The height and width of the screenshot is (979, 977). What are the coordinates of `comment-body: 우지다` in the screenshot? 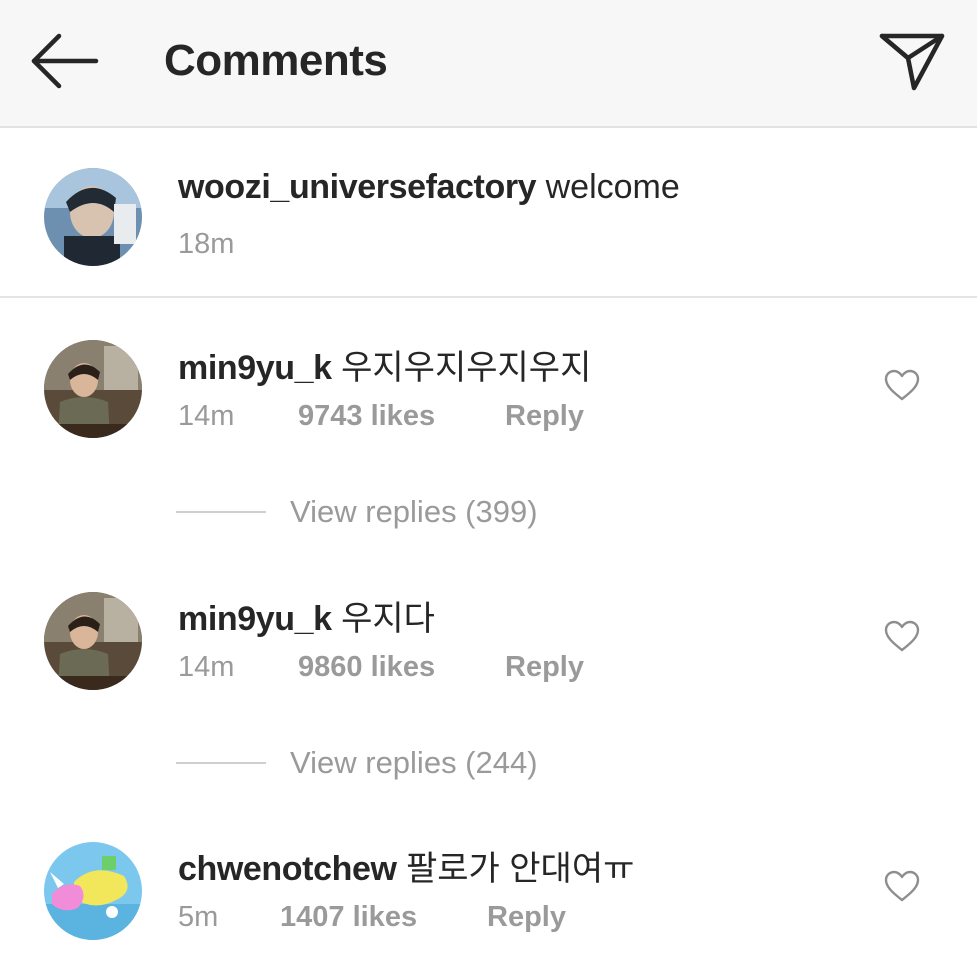 It's located at (388, 619).